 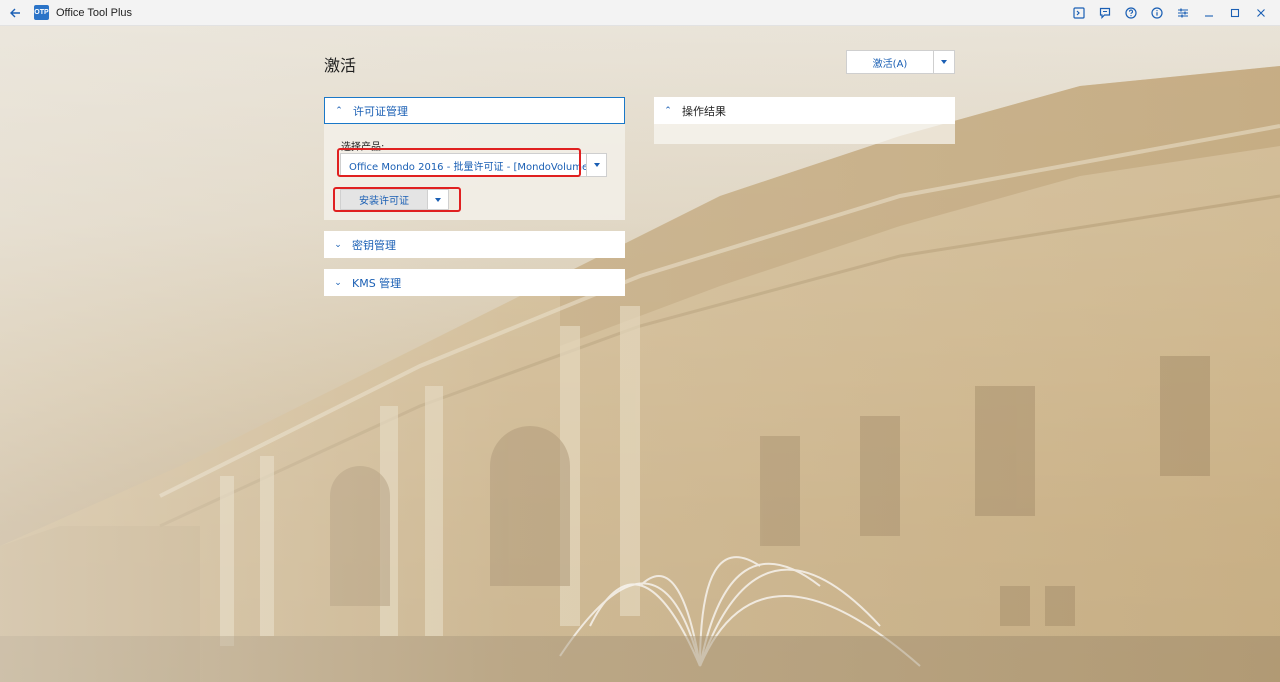 What do you see at coordinates (804, 110) in the screenshot?
I see `result-panel-header: ⌃ 操作结果` at bounding box center [804, 110].